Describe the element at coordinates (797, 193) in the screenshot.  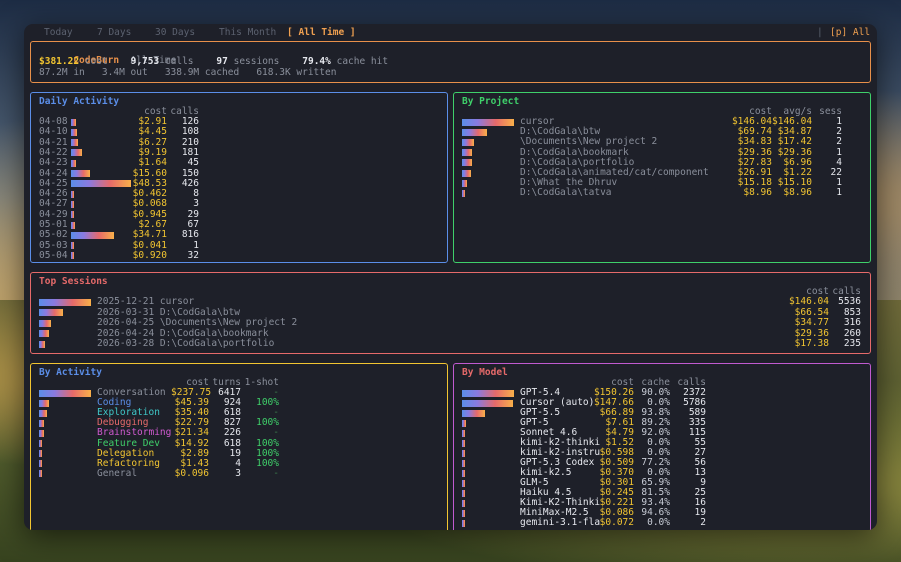
I see `project-avg: $8.96` at that location.